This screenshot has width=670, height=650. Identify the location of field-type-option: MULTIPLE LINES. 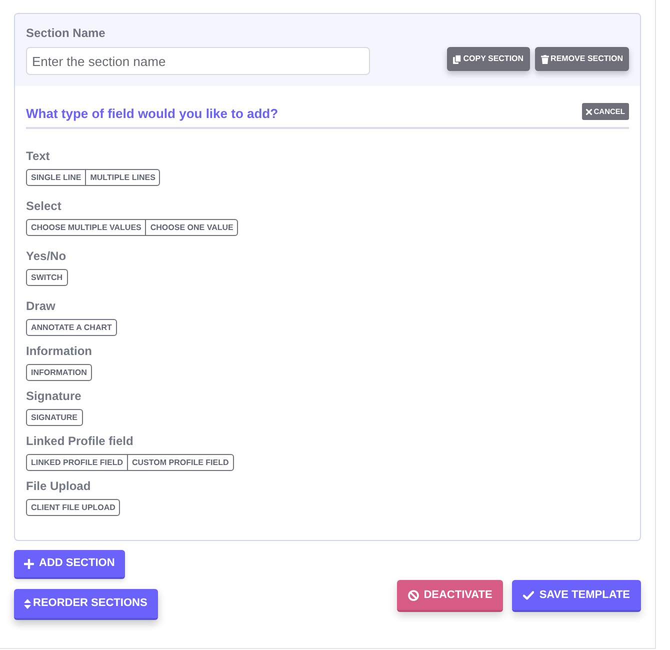
(122, 177).